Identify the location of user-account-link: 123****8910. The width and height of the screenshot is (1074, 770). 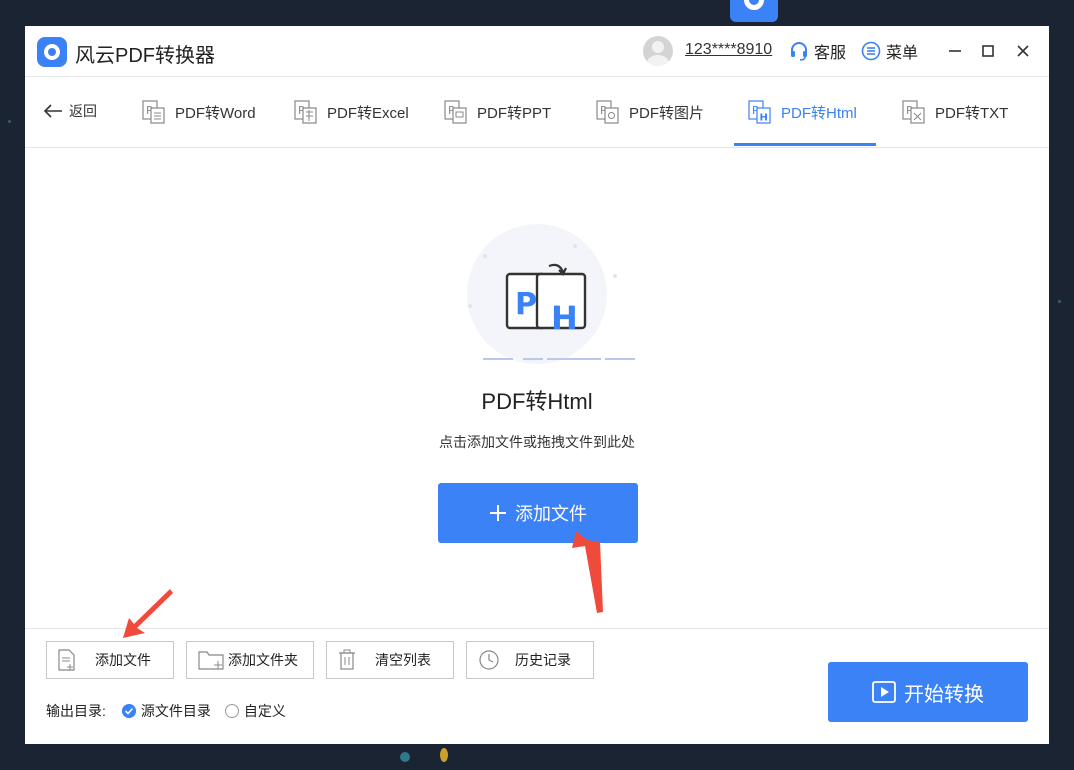
(728, 50).